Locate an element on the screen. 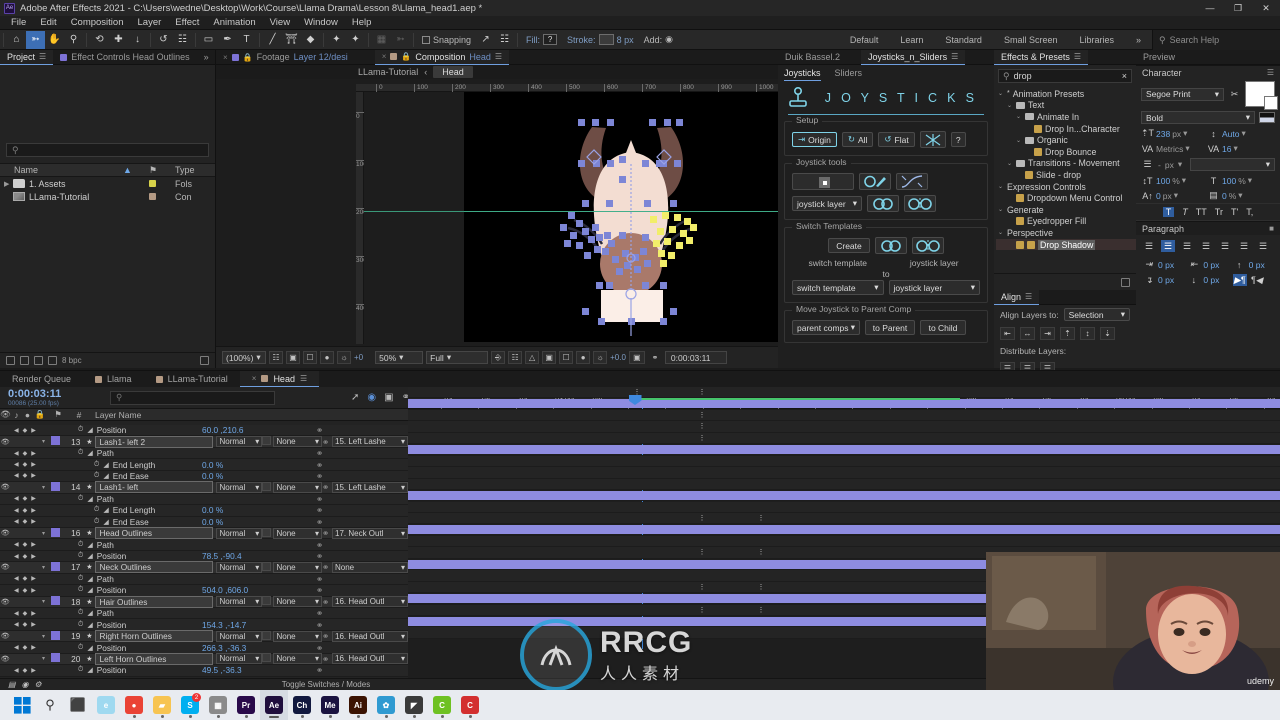 The height and width of the screenshot is (720, 1280). video-toggle-icon: 👁 is located at coordinates (5, 567).